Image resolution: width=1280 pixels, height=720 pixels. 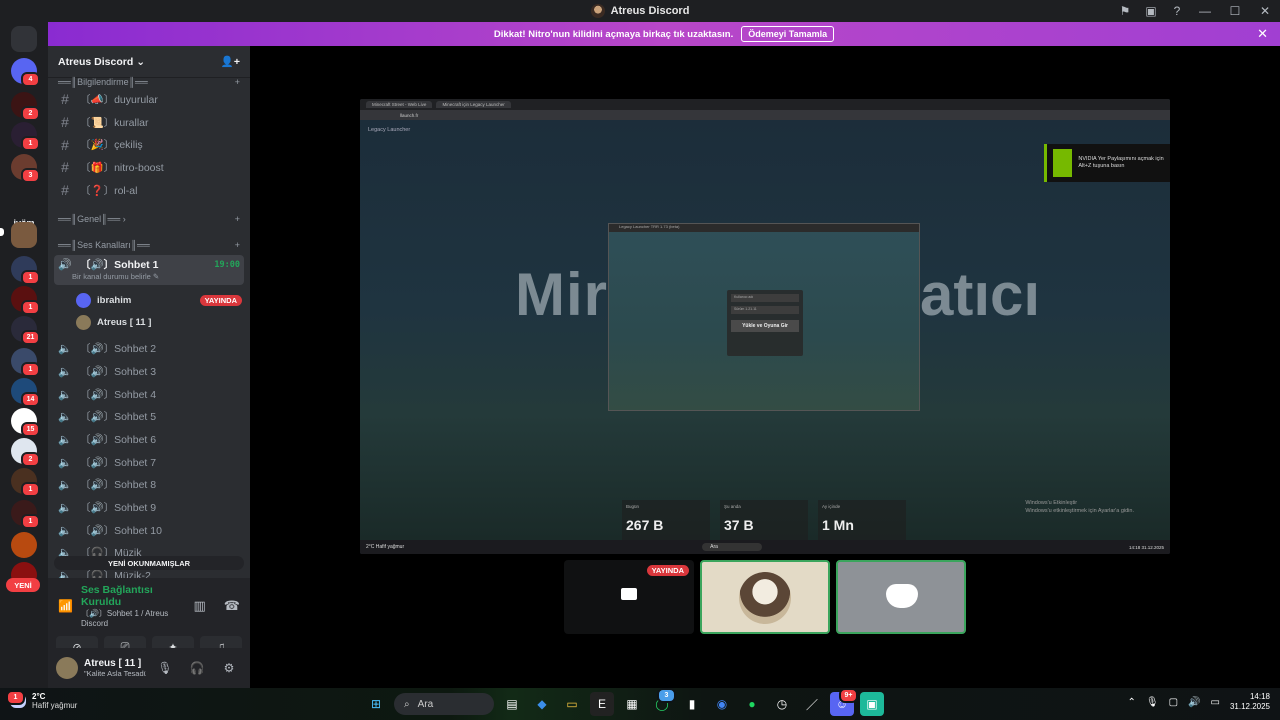 What do you see at coordinates (149, 485) in the screenshot?
I see `voice-channel: 🔈 〔🔊〕Sohbet 8` at bounding box center [149, 485].